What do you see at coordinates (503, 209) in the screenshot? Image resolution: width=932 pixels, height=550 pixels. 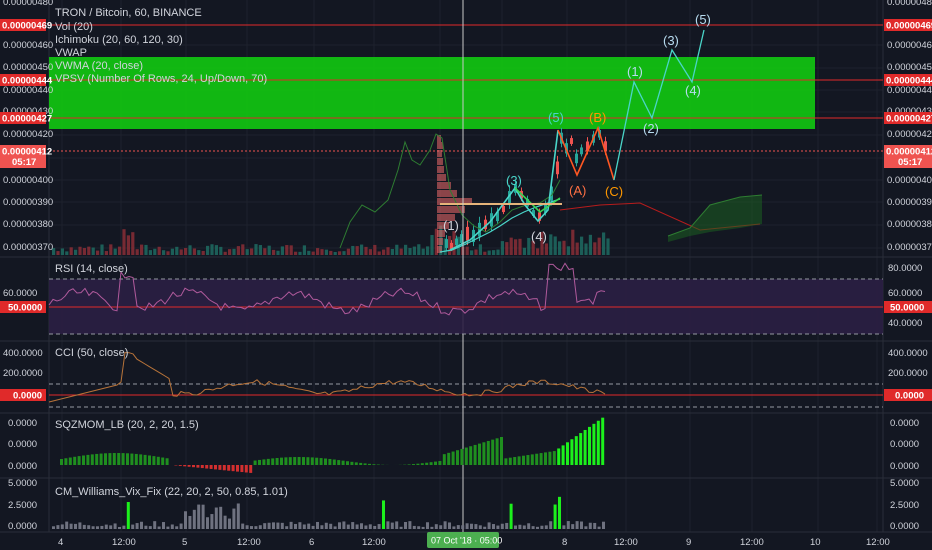 I see `candle-body` at bounding box center [503, 209].